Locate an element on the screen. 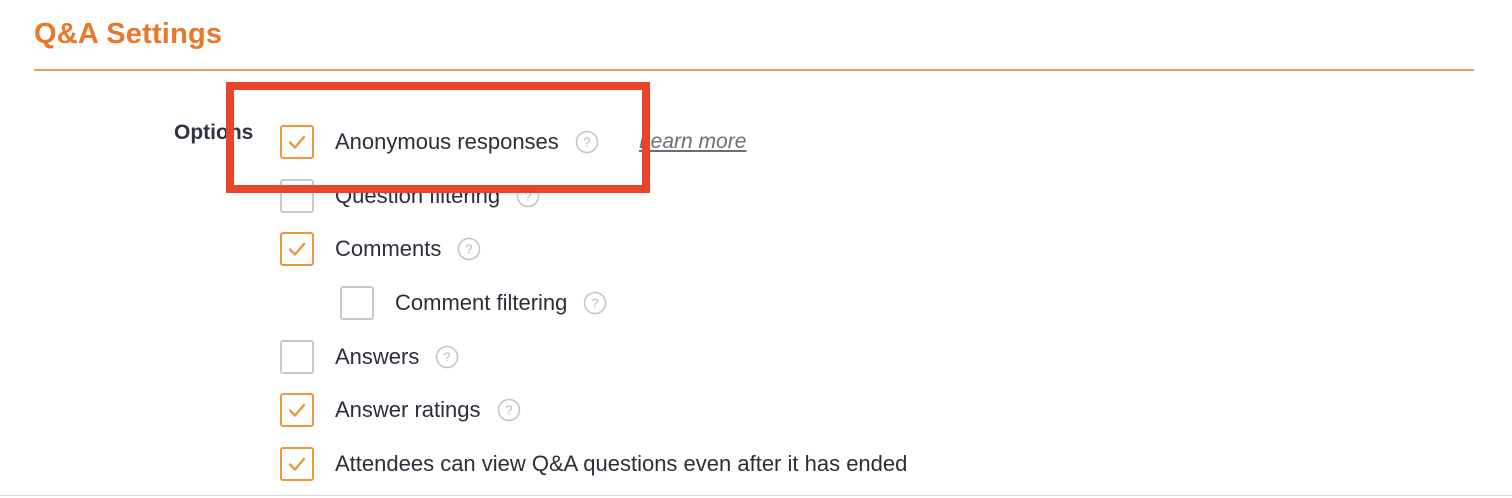  title-divider is located at coordinates (754, 70).